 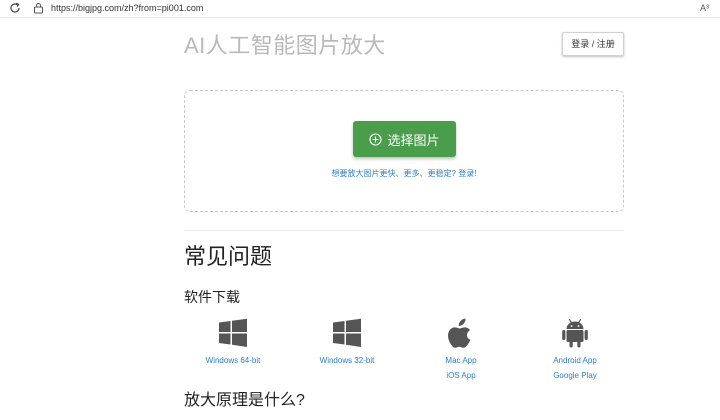 I want to click on principle-title: 放大原理是什么?, so click(x=244, y=400).